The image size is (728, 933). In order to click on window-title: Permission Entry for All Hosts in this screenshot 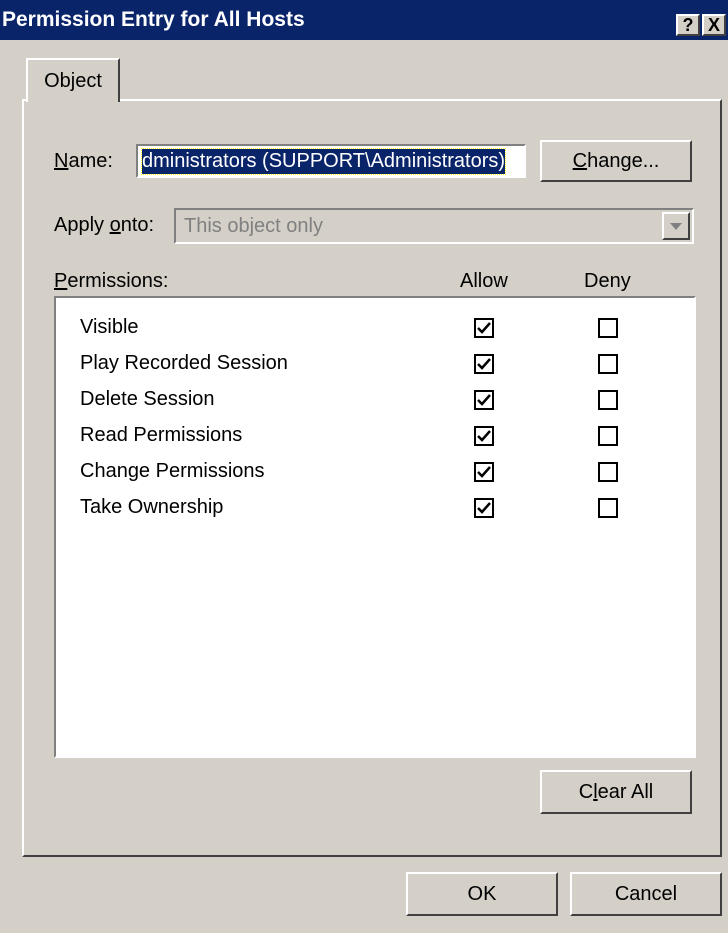, I will do `click(153, 19)`.